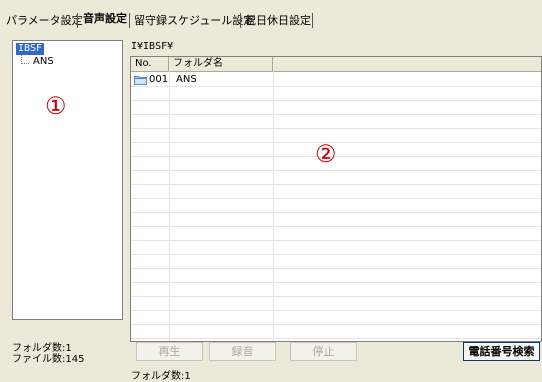 The width and height of the screenshot is (542, 382). I want to click on tree-status: フォルダ数:1 ファイル数:145, so click(48, 354).